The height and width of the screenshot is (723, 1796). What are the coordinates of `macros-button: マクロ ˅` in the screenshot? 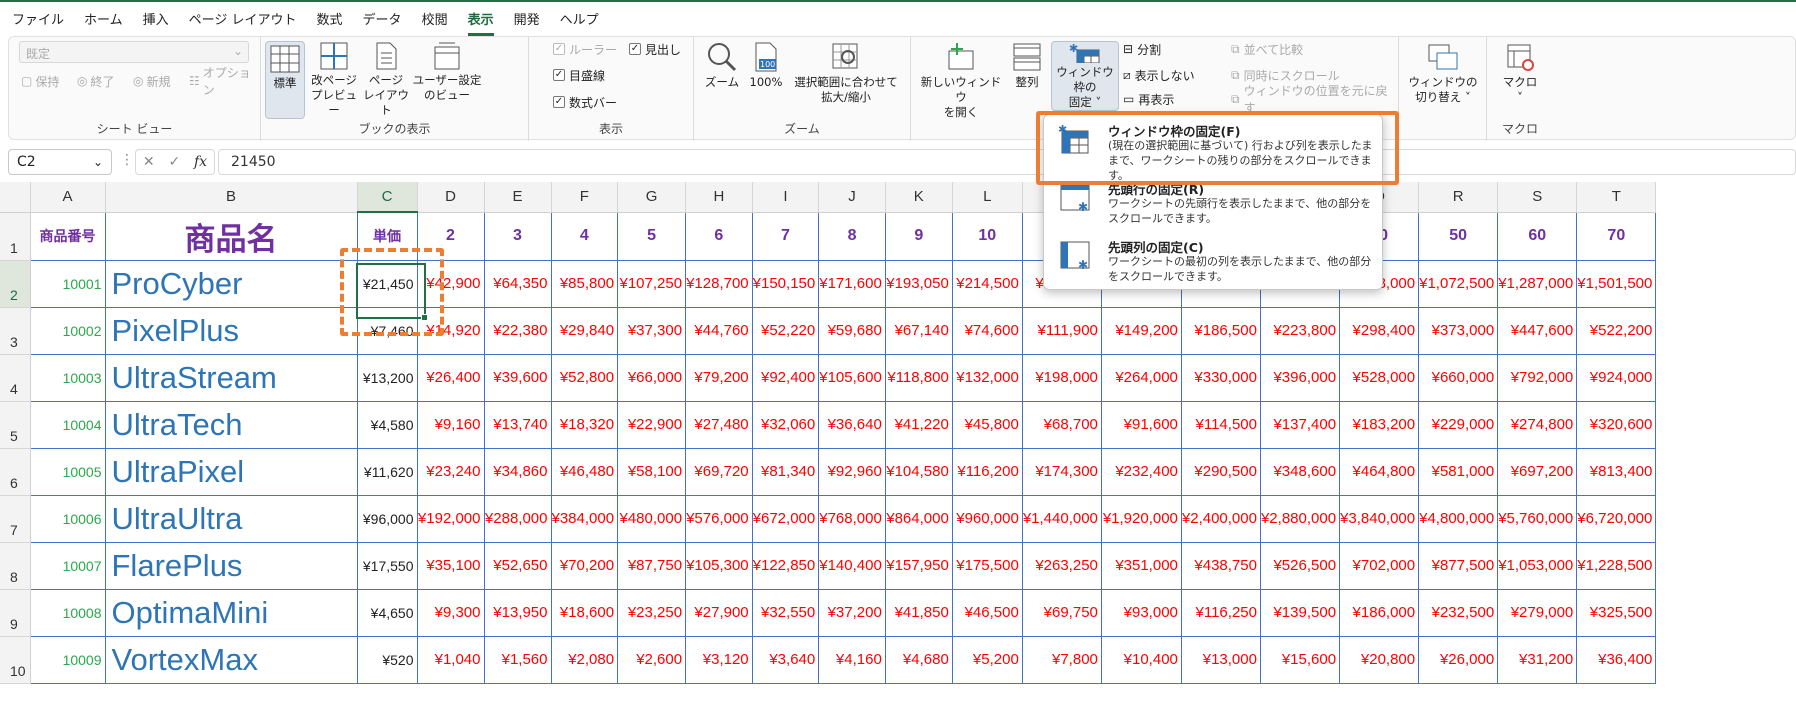 It's located at (1520, 73).